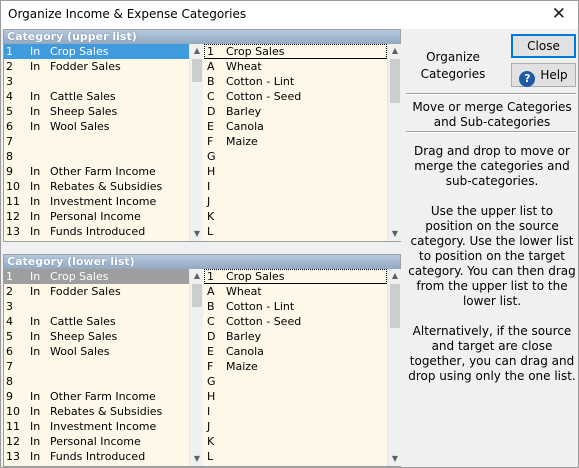 Image resolution: width=579 pixels, height=468 pixels. What do you see at coordinates (211, 171) in the screenshot?
I see `subcategory-code: H` at bounding box center [211, 171].